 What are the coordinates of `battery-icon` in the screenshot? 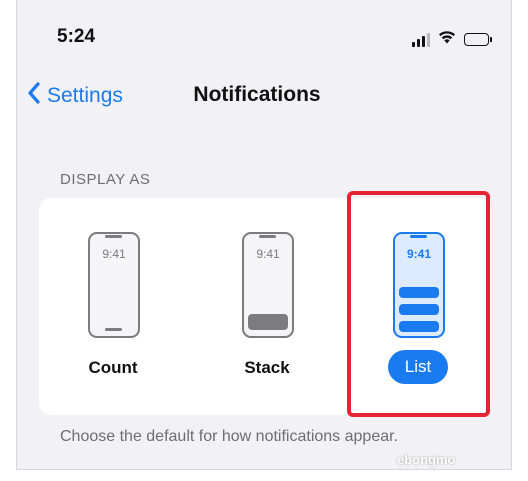 It's located at (478, 39).